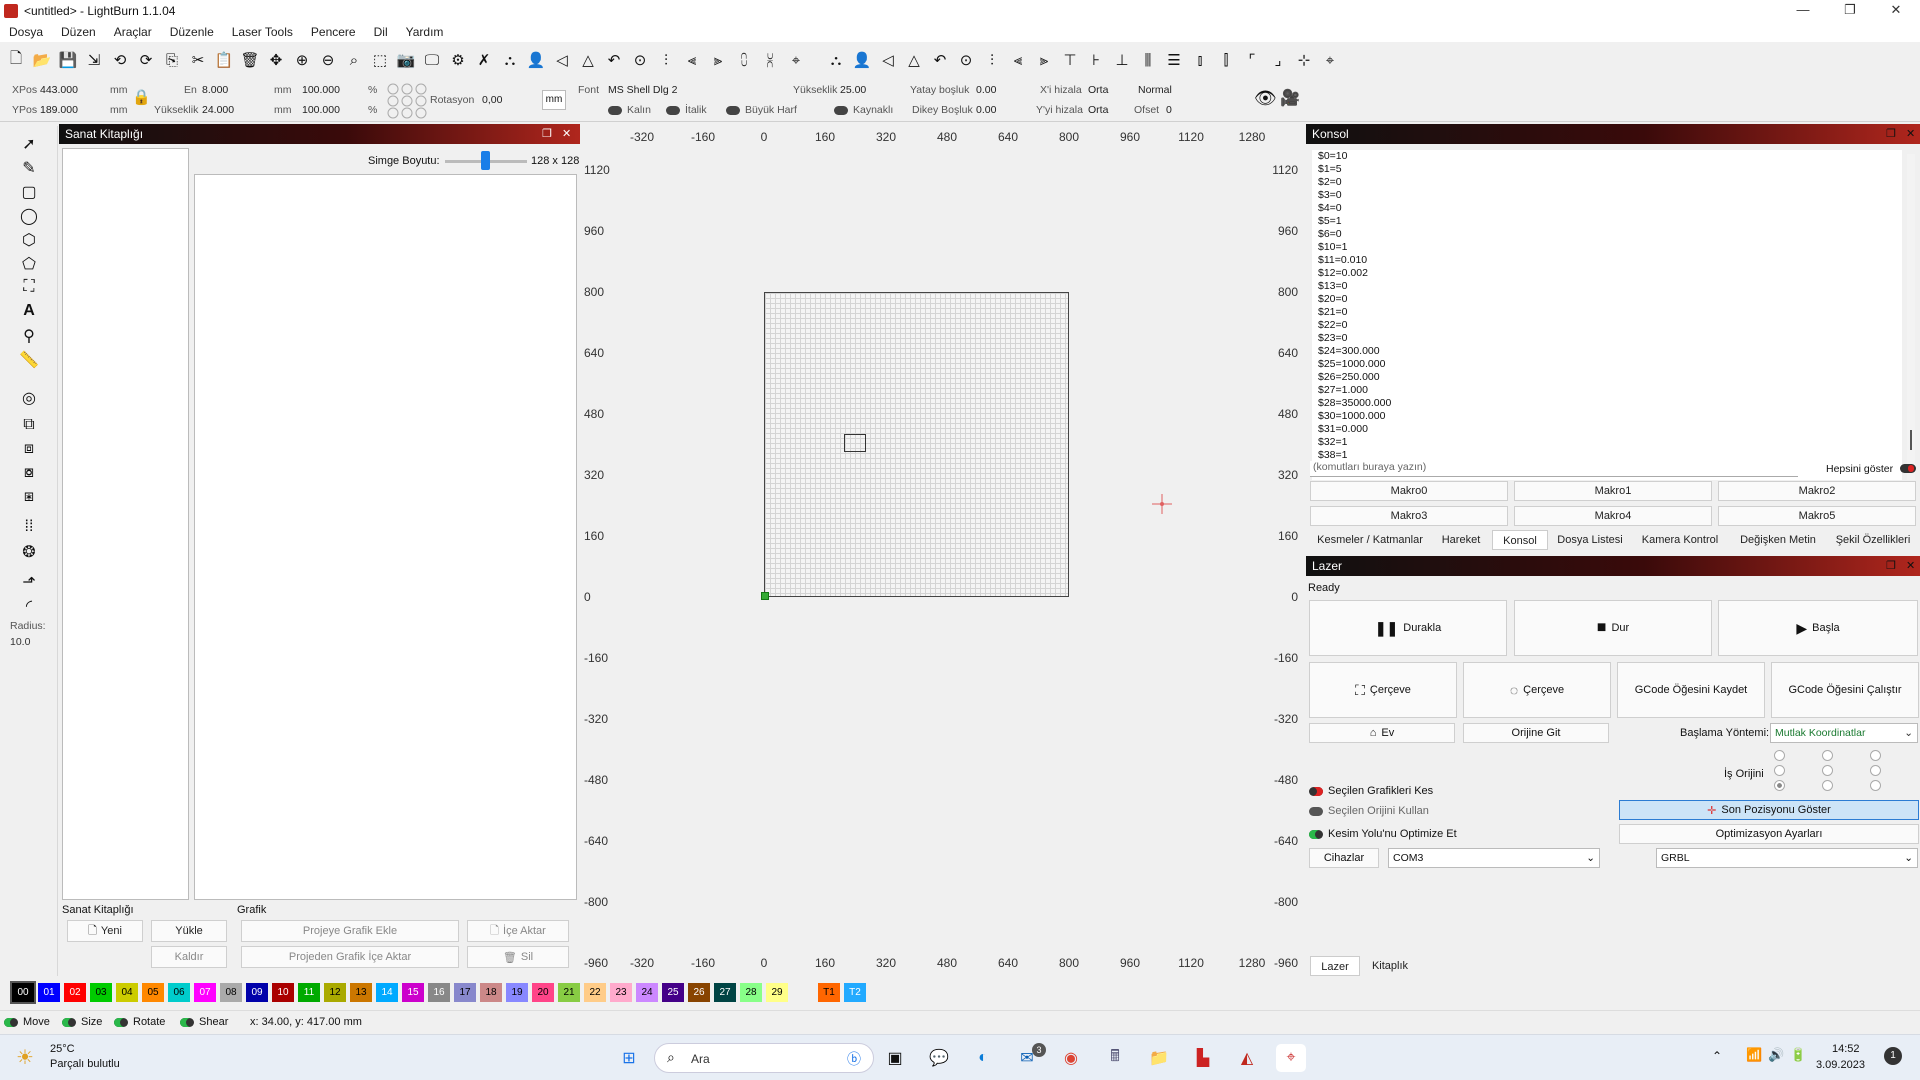 This screenshot has height=1080, width=1920. Describe the element at coordinates (29, 217) in the screenshot. I see `ellipse-tool-icon: ◯` at that location.